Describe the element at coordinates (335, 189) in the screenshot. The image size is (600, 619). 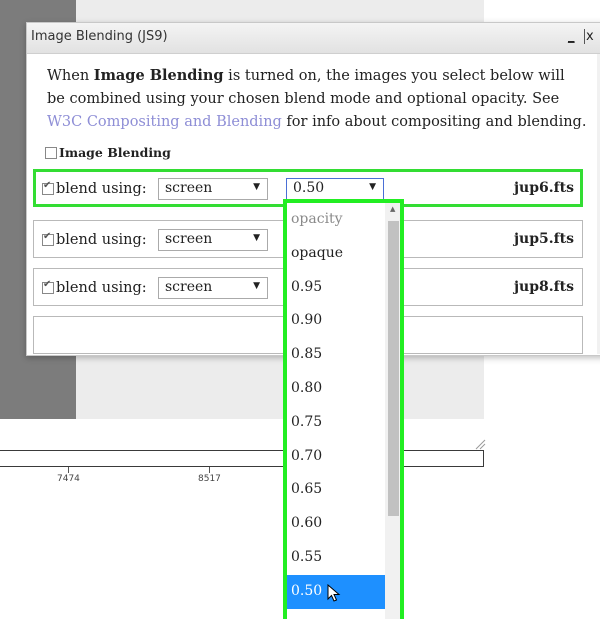
I see `opacity-select: 0.50 ▼` at that location.